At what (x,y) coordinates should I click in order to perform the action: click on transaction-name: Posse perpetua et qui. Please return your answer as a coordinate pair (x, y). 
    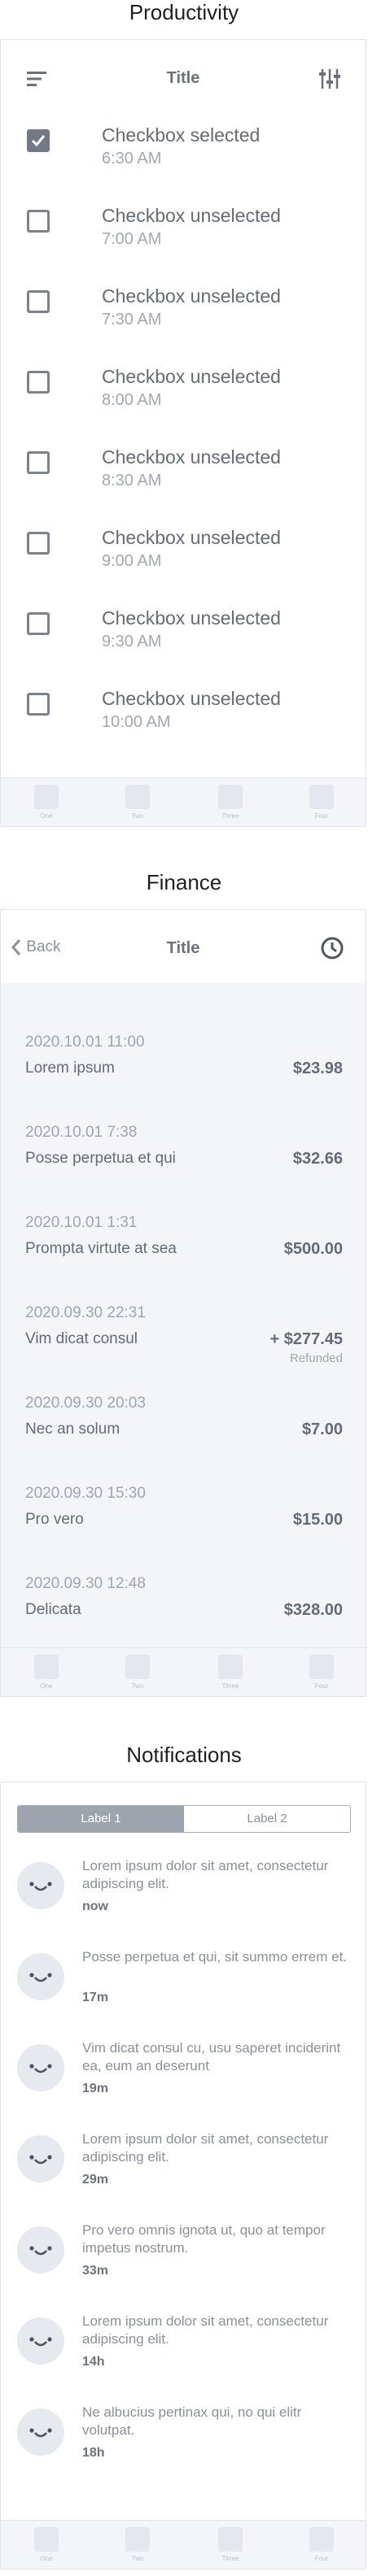
    Looking at the image, I should click on (100, 1159).